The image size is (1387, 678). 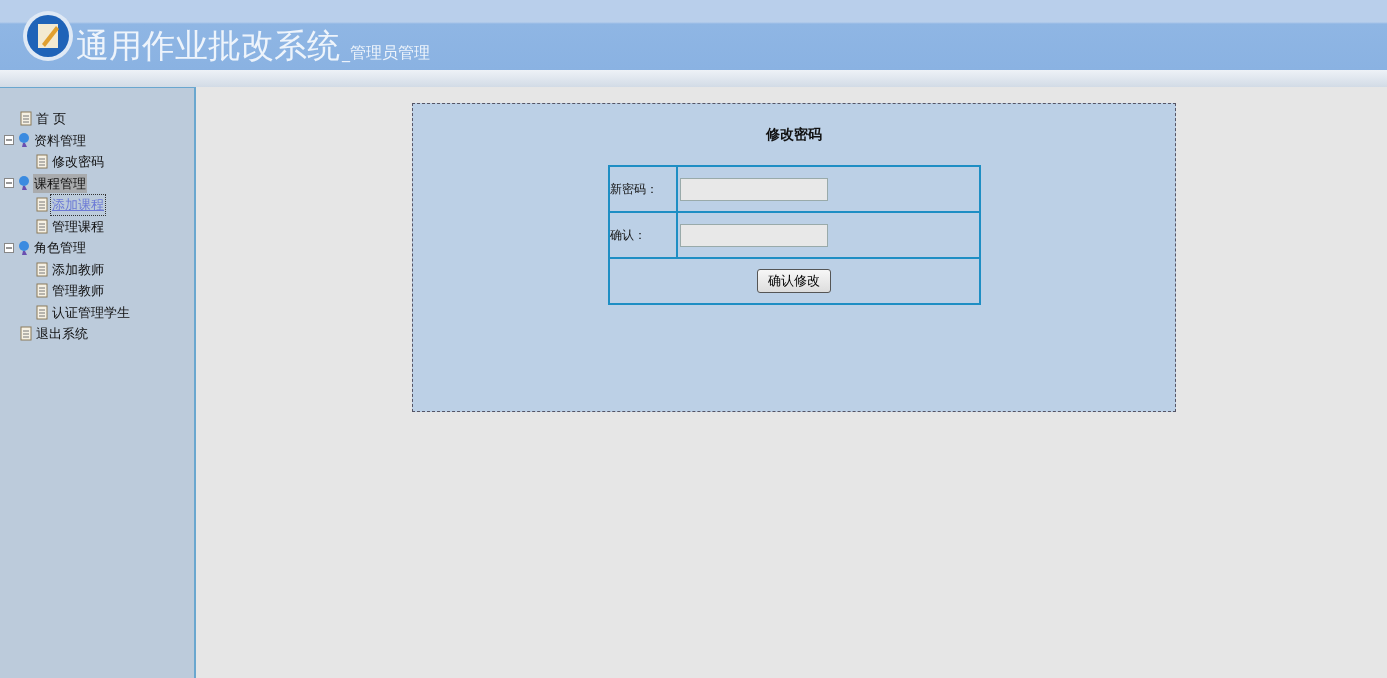 What do you see at coordinates (794, 281) in the screenshot?
I see `submit-button: 确认修改` at bounding box center [794, 281].